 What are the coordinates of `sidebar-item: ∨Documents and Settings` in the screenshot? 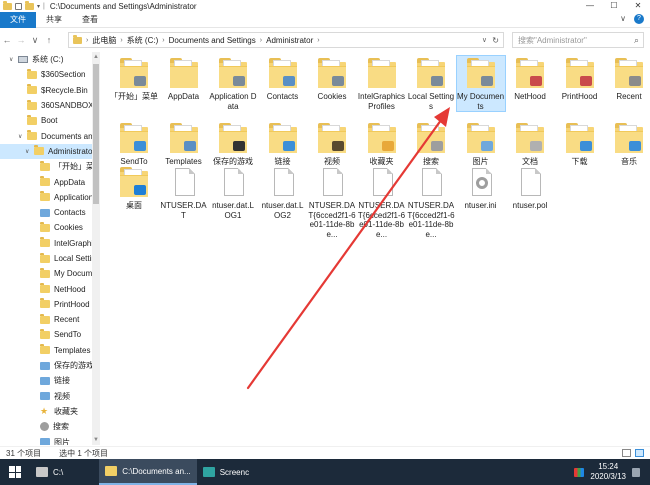 It's located at (50, 135).